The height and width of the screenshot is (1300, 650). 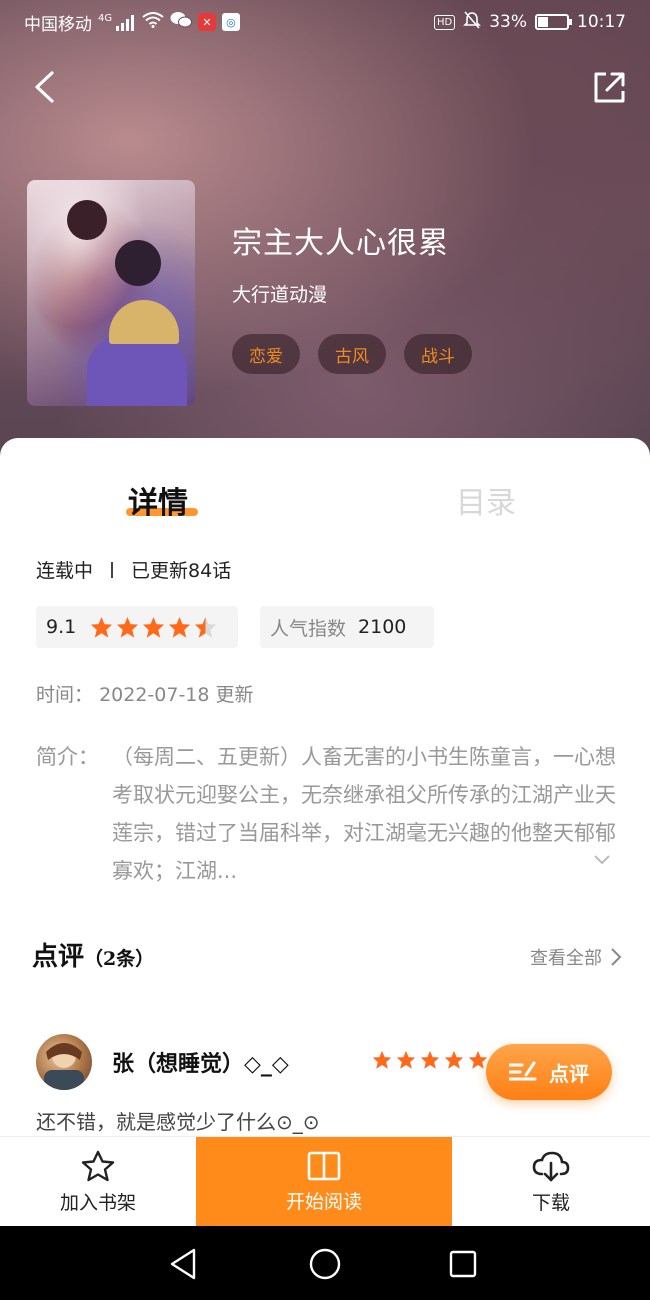 I want to click on download-cloud-icon, so click(x=551, y=1166).